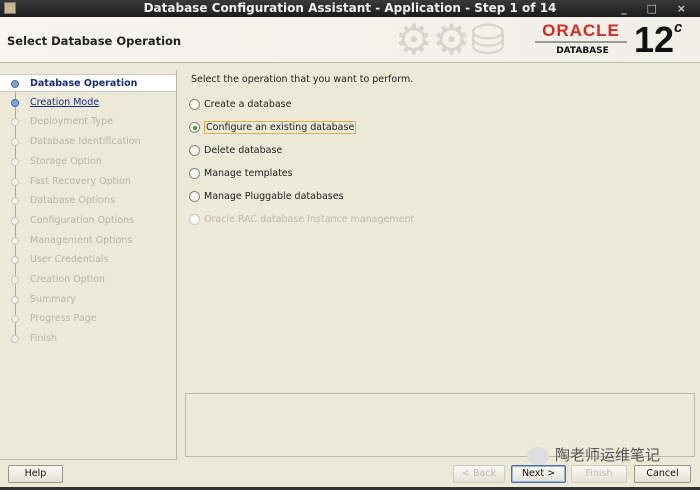 The image size is (700, 490). I want to click on step-deployment-type: Deployment Type, so click(88, 122).